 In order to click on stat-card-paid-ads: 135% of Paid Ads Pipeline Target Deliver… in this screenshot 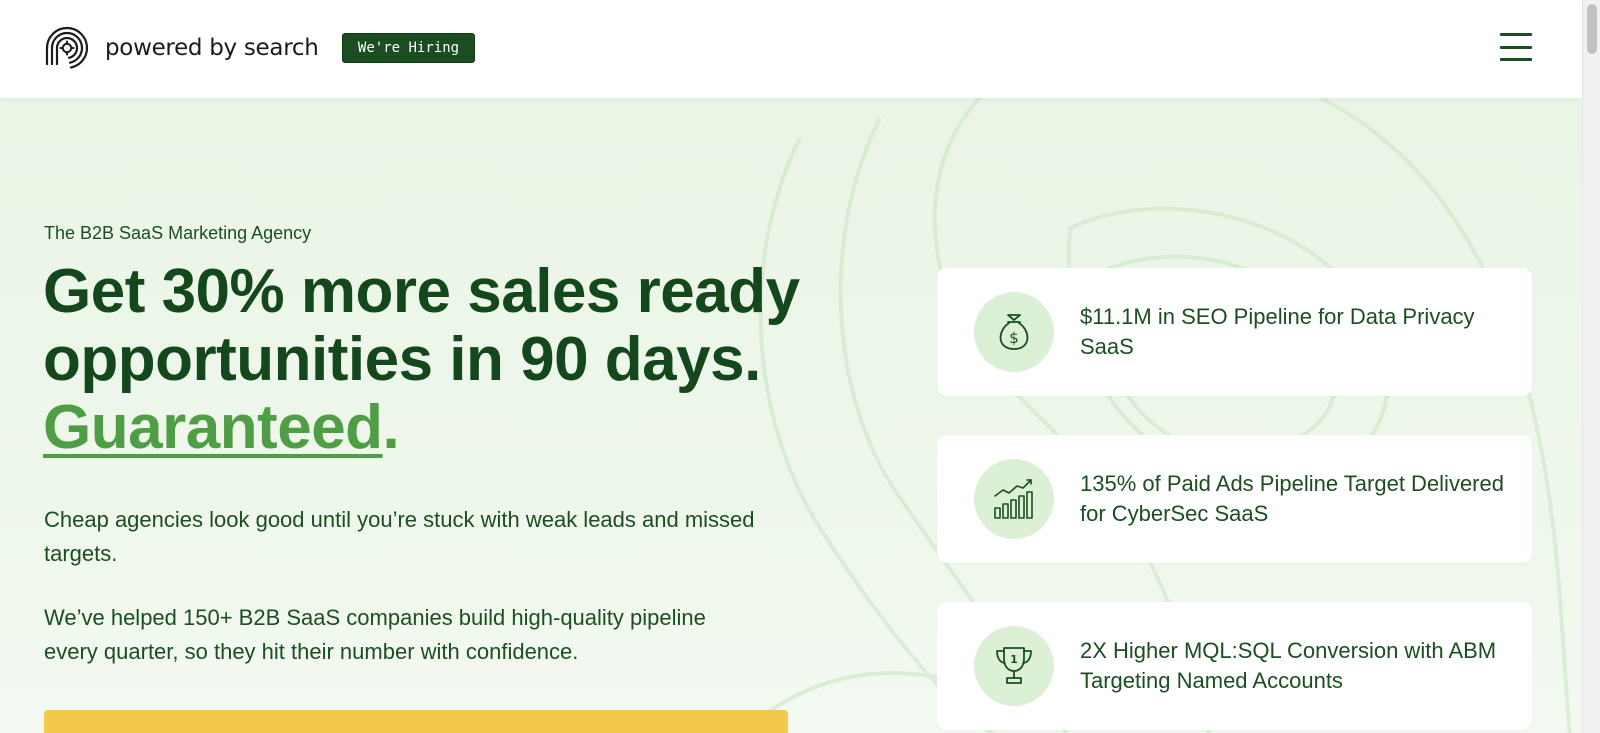, I will do `click(1234, 499)`.